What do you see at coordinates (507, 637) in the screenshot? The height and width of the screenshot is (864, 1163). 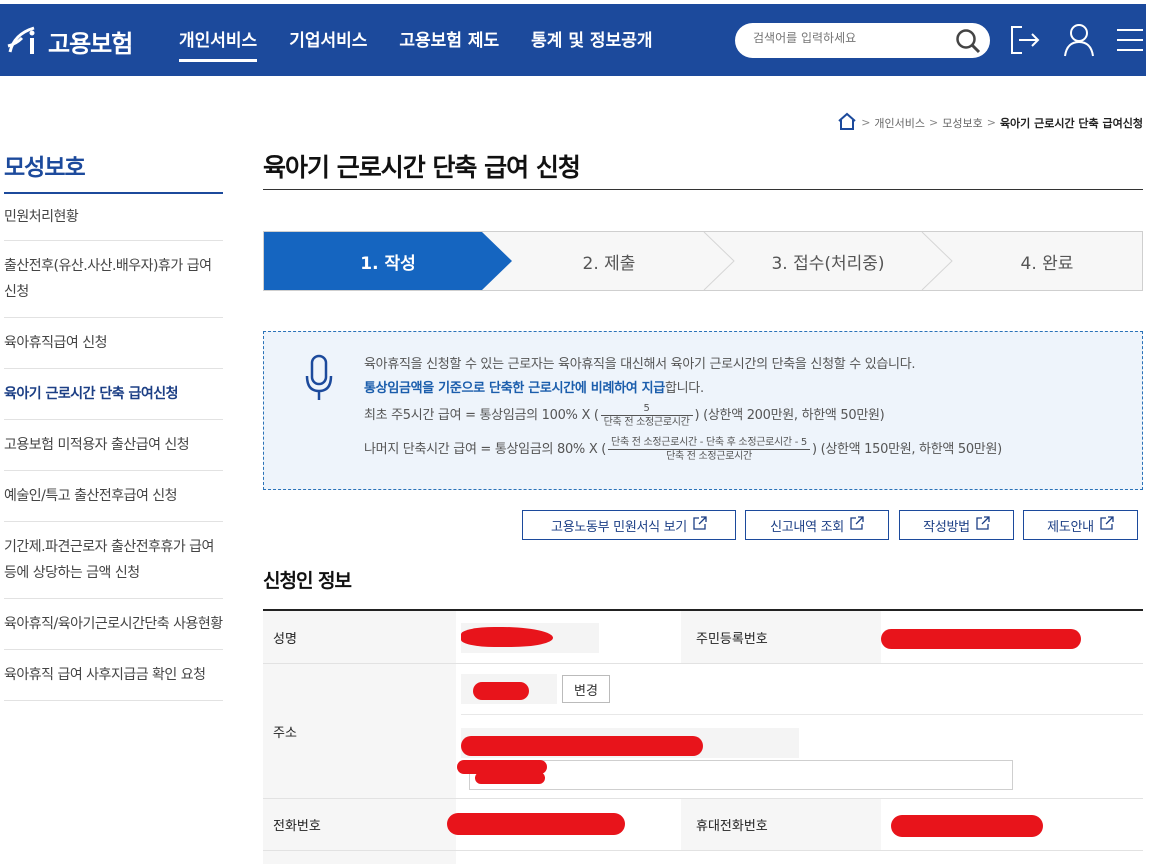 I see `redacted-name` at bounding box center [507, 637].